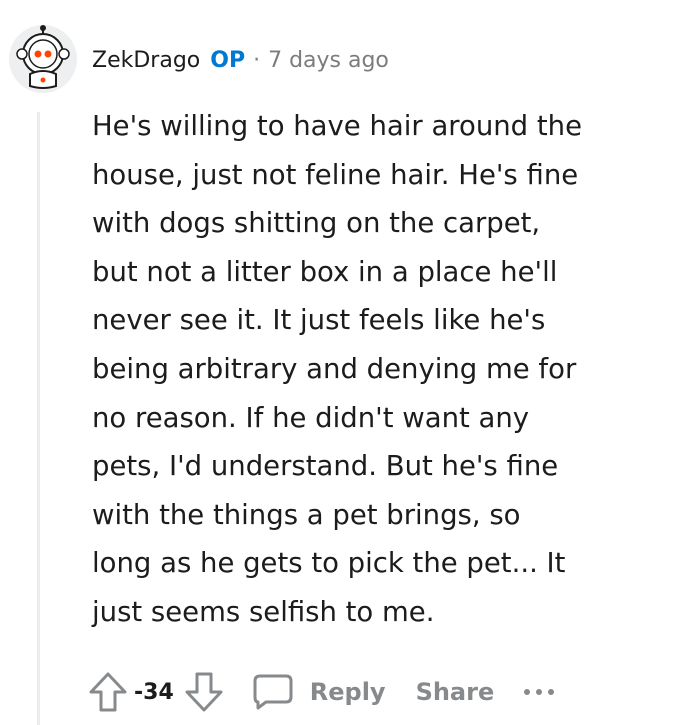 The height and width of the screenshot is (725, 700). Describe the element at coordinates (347, 692) in the screenshot. I see `reply-label: Reply` at that location.